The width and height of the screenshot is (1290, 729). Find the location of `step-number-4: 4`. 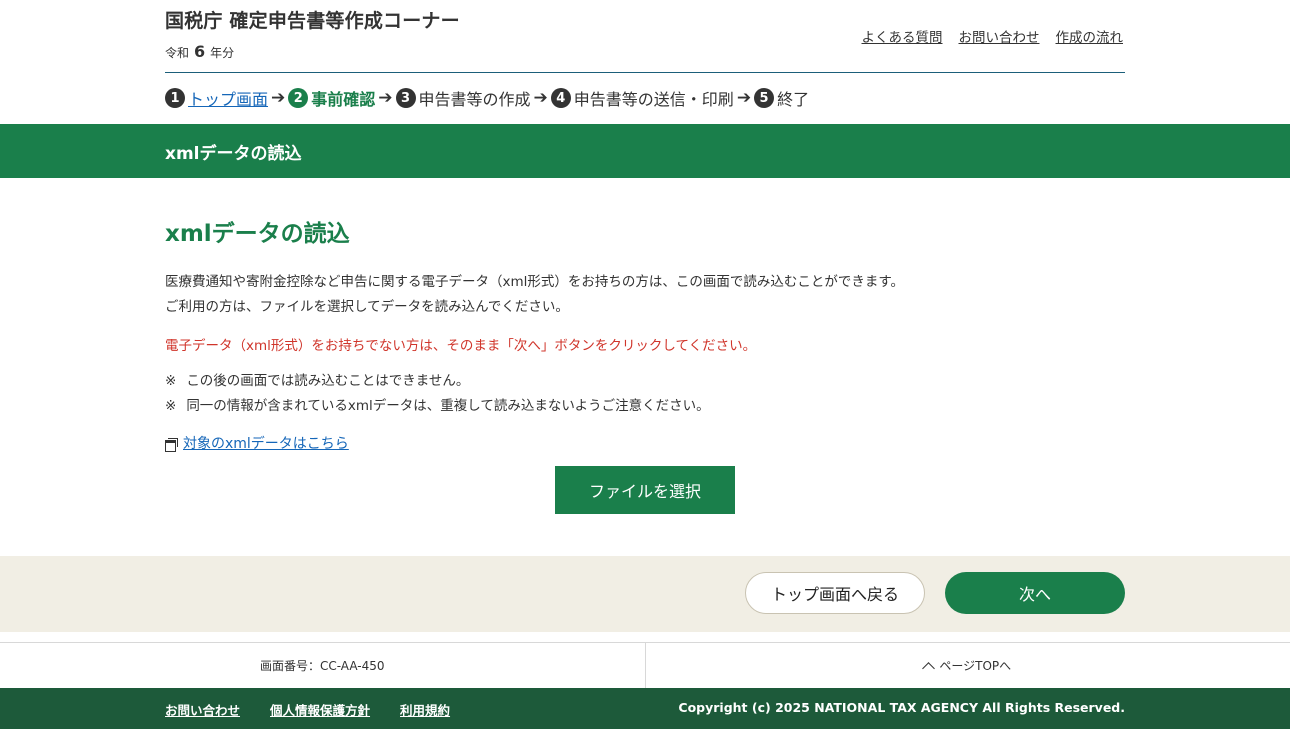

step-number-4: 4 is located at coordinates (560, 98).